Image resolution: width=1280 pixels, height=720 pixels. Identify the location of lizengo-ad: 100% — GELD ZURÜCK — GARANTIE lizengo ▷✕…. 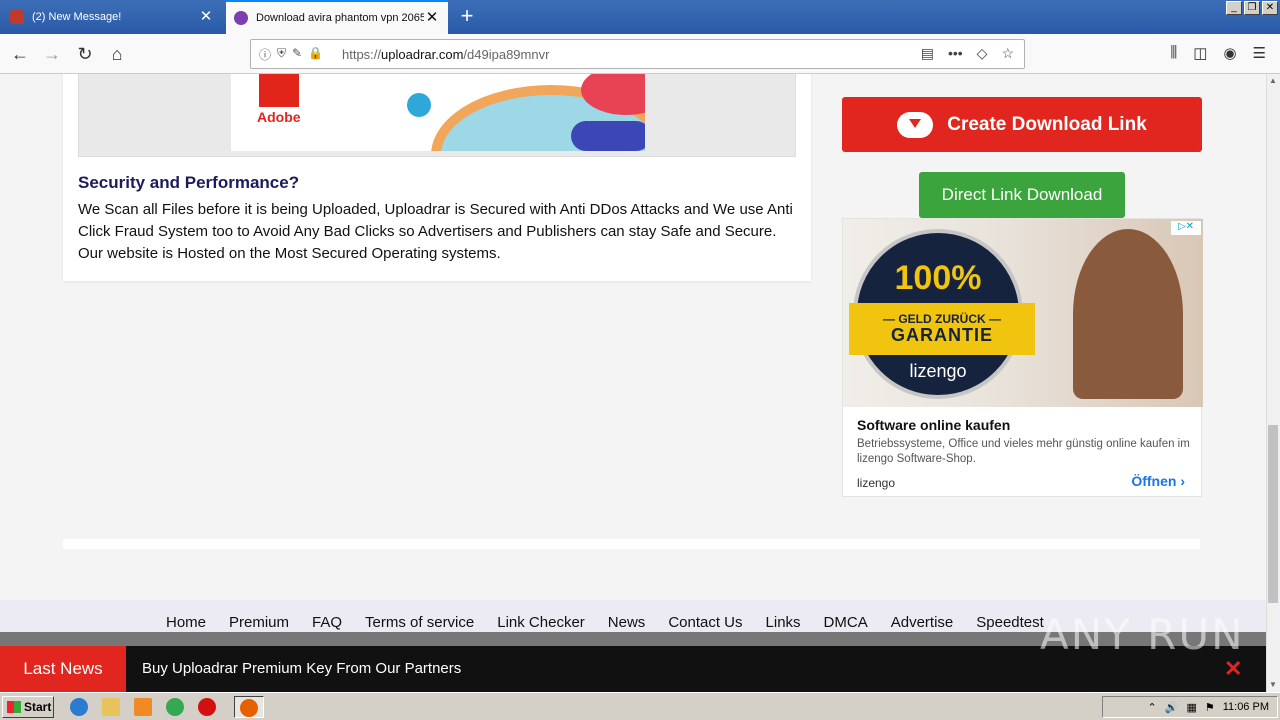
(1022, 357).